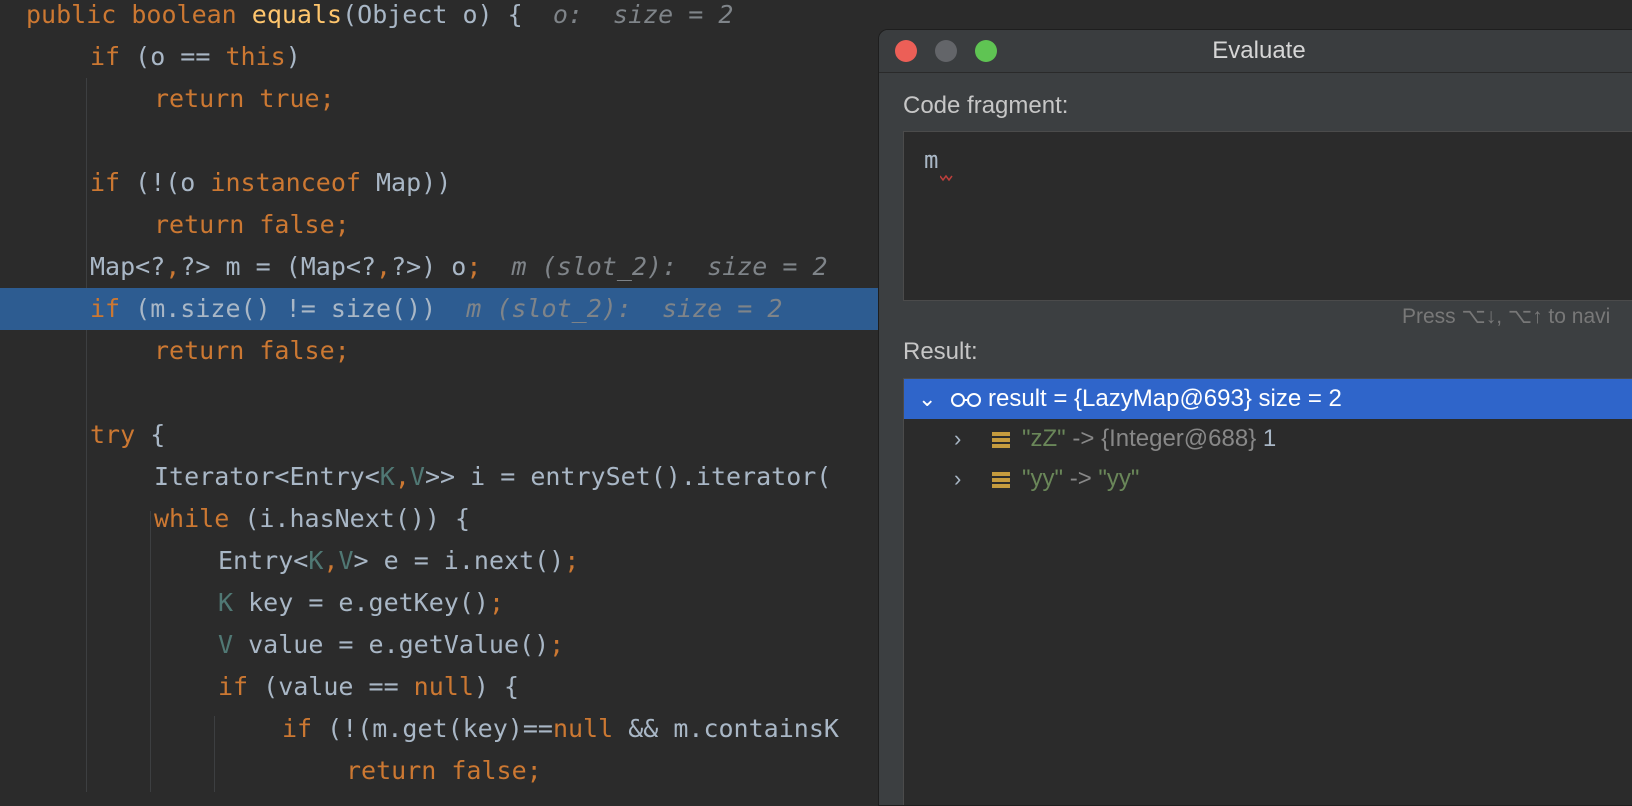 The height and width of the screenshot is (806, 1632). Describe the element at coordinates (255, 56) in the screenshot. I see `code-token: this` at that location.